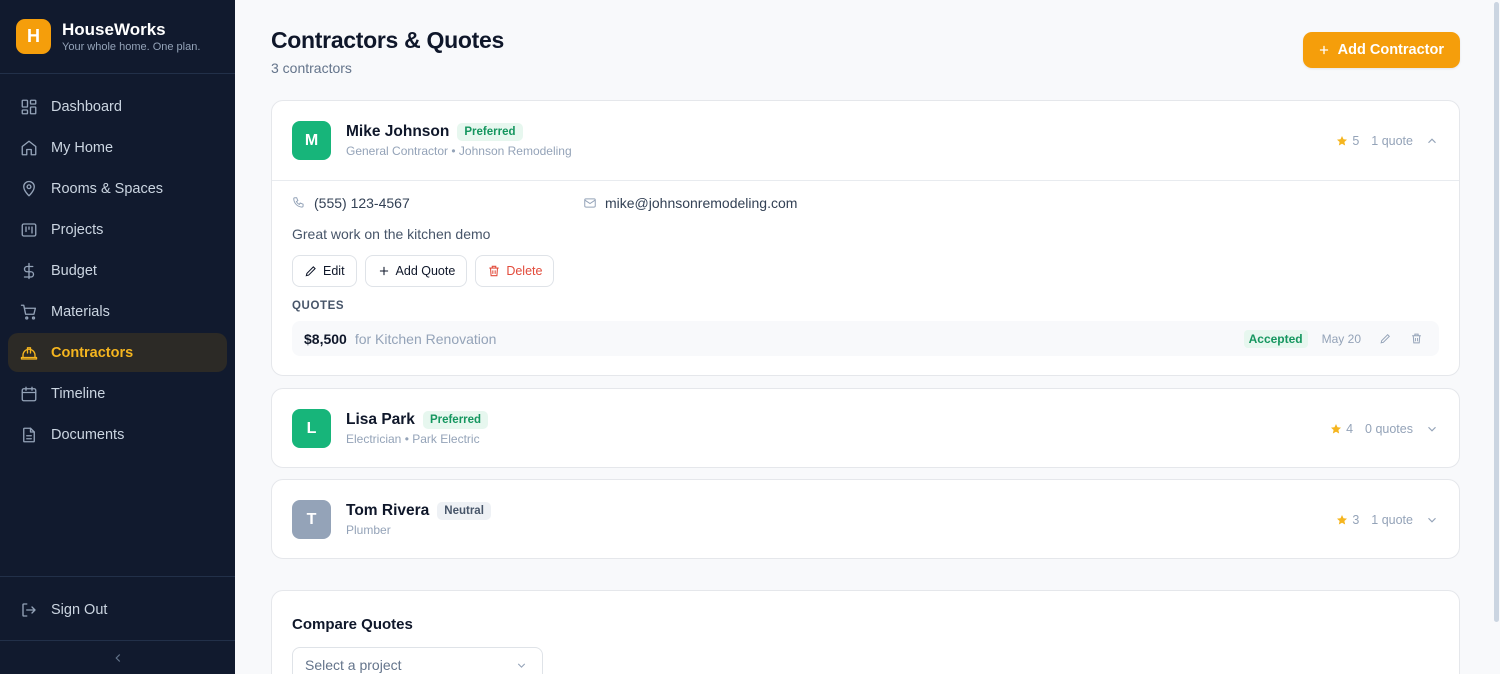 This screenshot has height=674, width=1500. I want to click on contractor-notes: Great work on the kitchen demo, so click(391, 234).